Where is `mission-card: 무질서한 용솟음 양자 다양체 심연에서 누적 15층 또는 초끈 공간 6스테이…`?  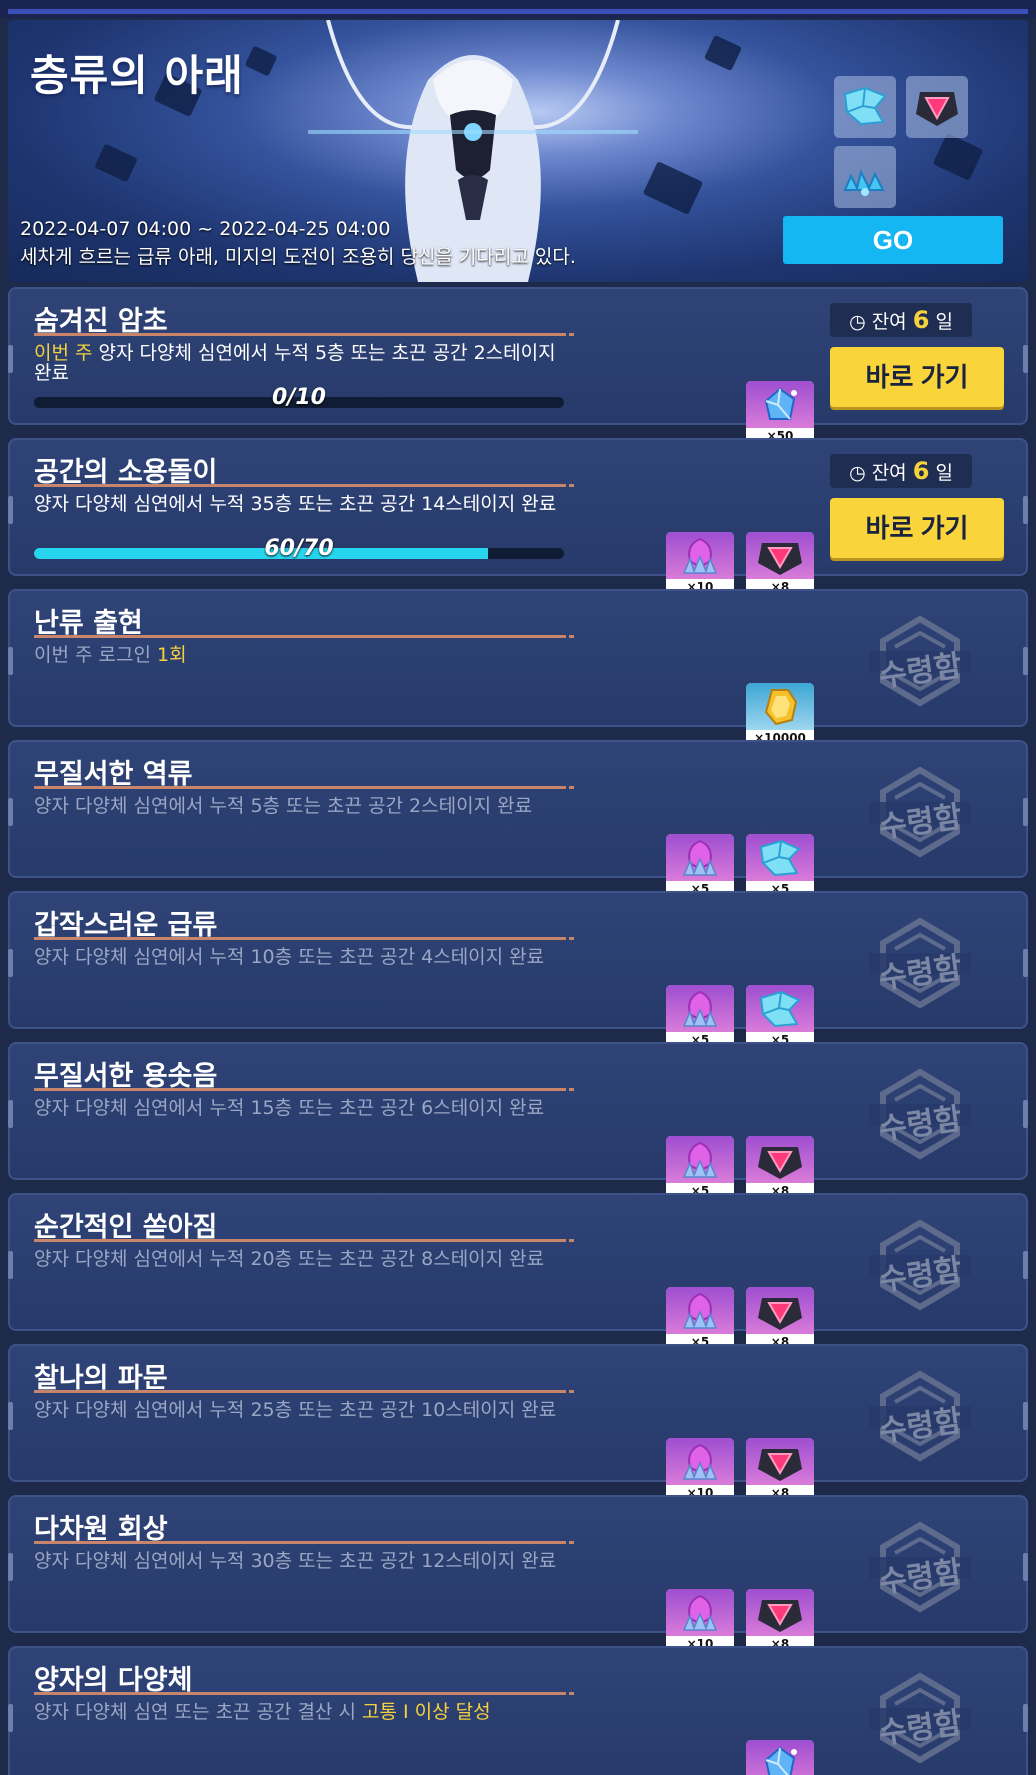
mission-card: 무질서한 용솟음 양자 다양체 심연에서 누적 15층 또는 초끈 공간 6스테이… is located at coordinates (518, 1121).